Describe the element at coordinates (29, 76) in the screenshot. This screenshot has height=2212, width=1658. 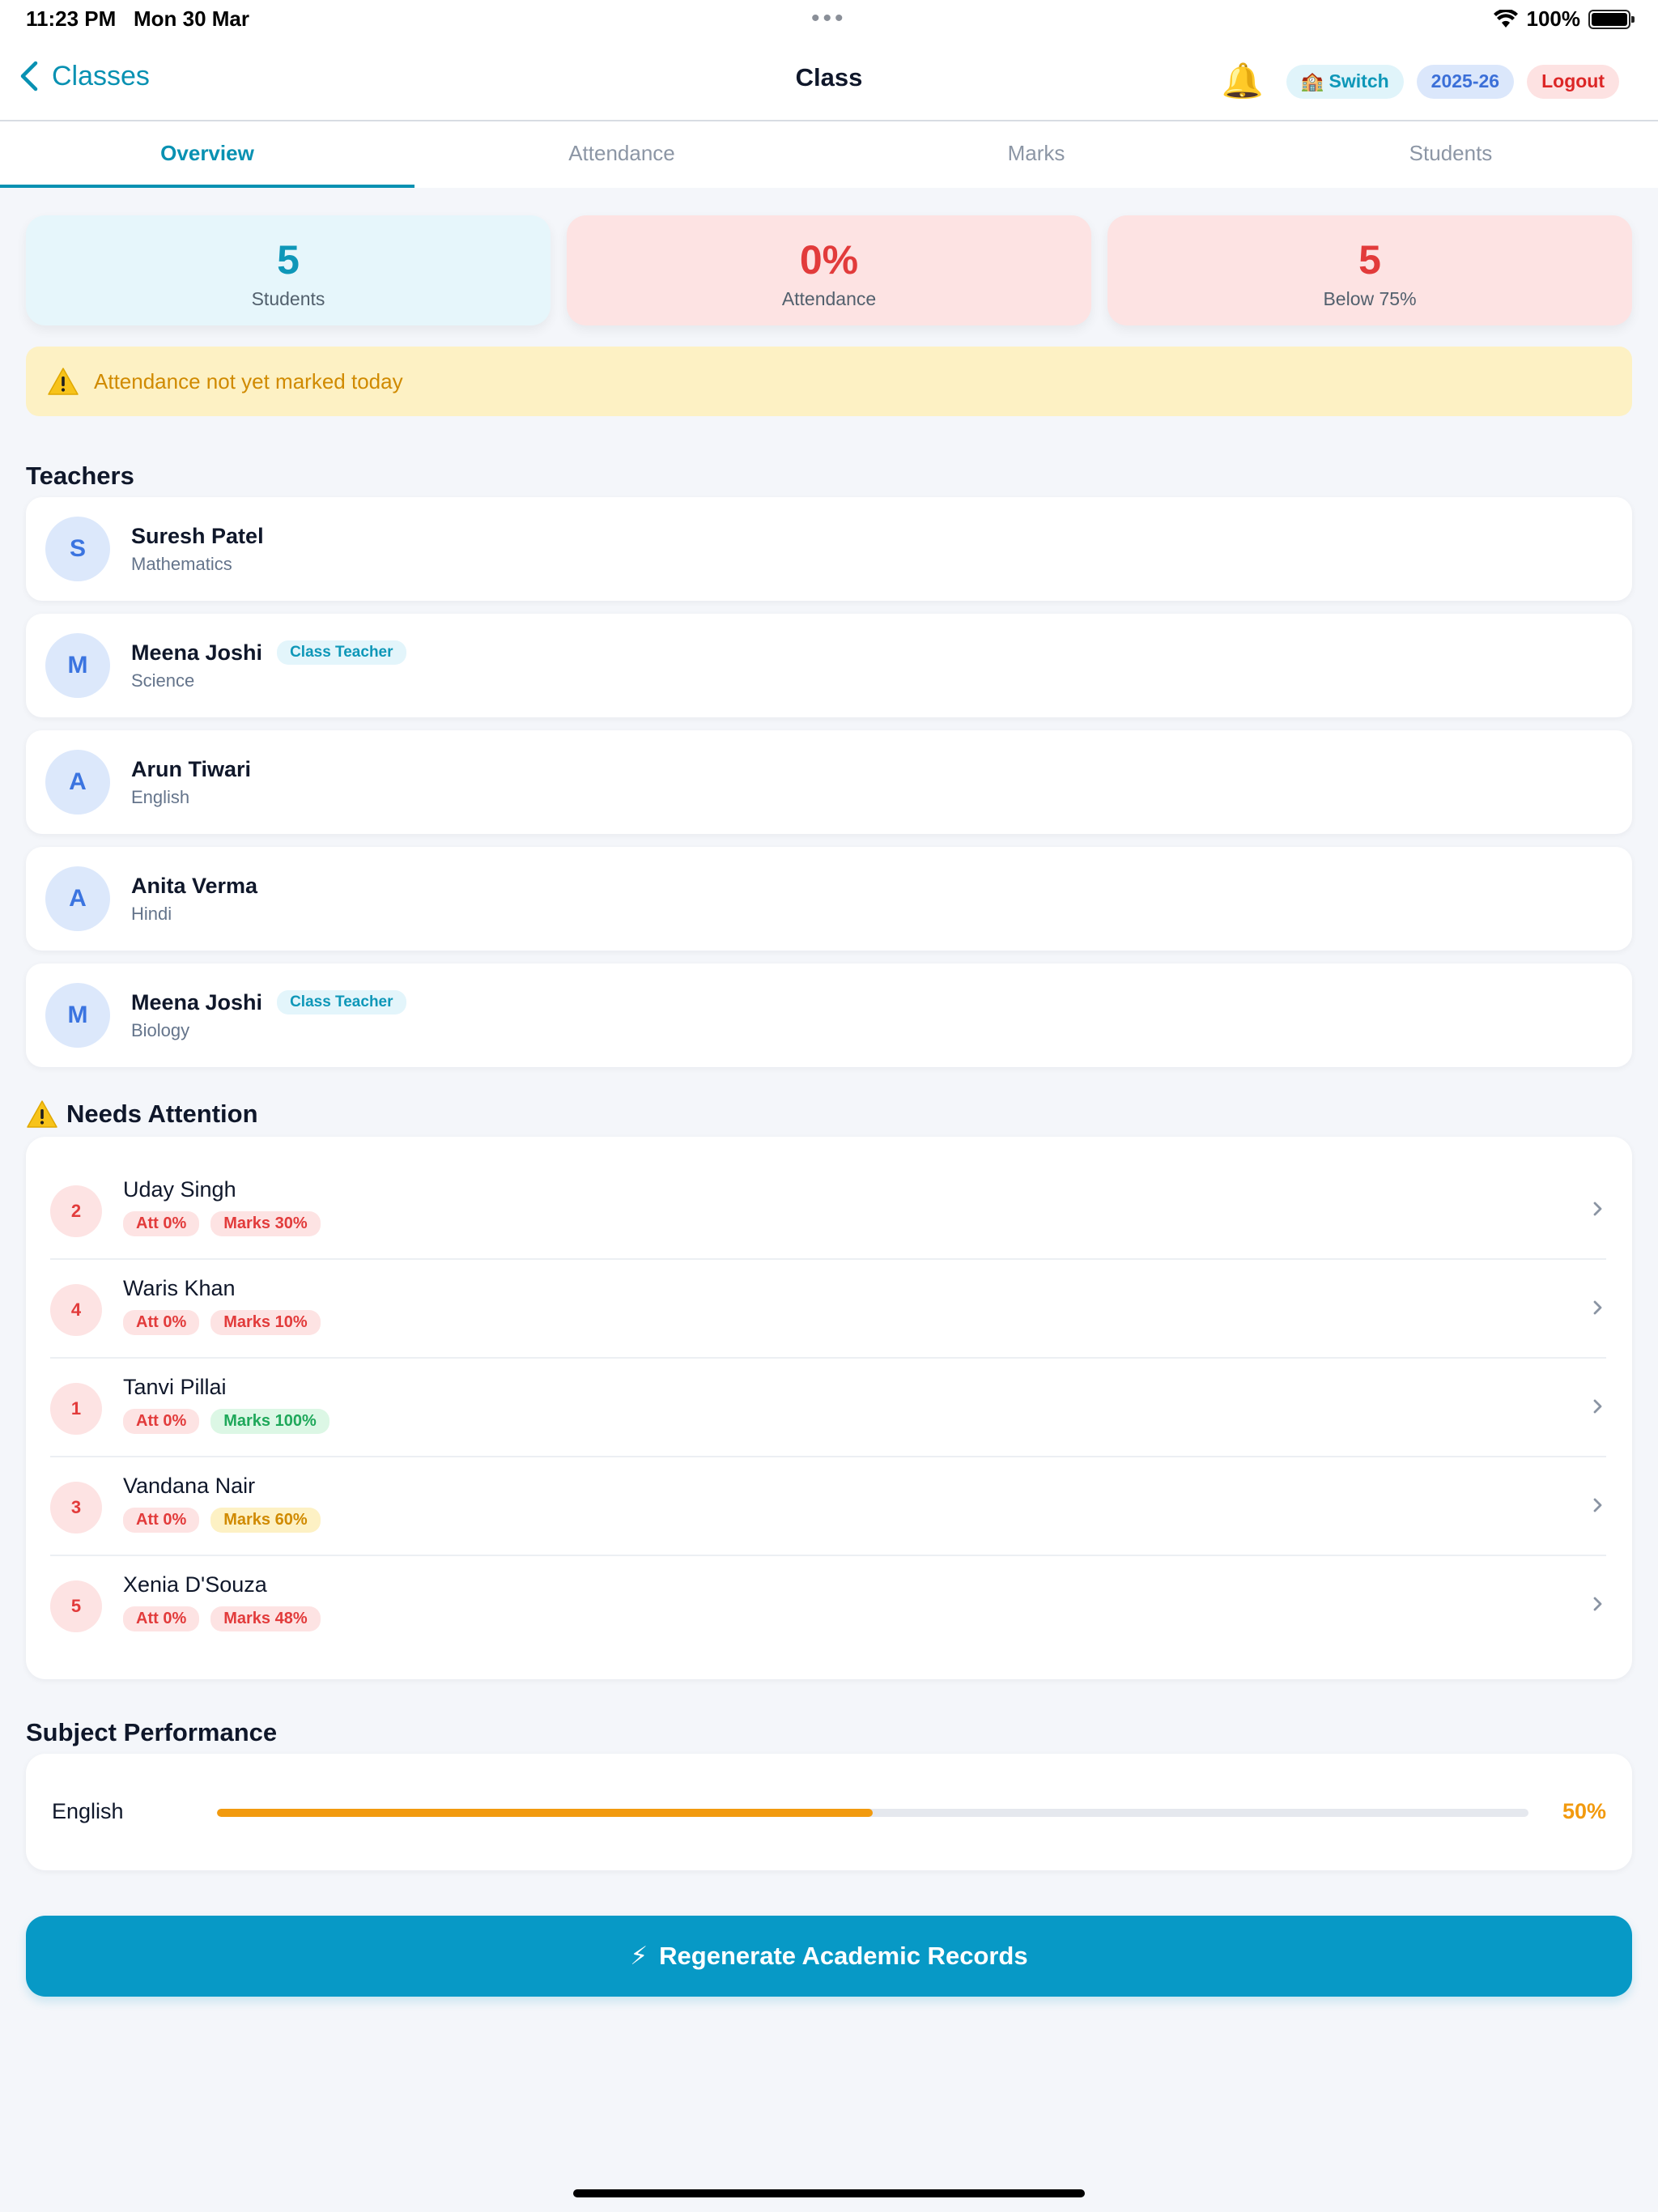
I see `chevron-left-icon` at that location.